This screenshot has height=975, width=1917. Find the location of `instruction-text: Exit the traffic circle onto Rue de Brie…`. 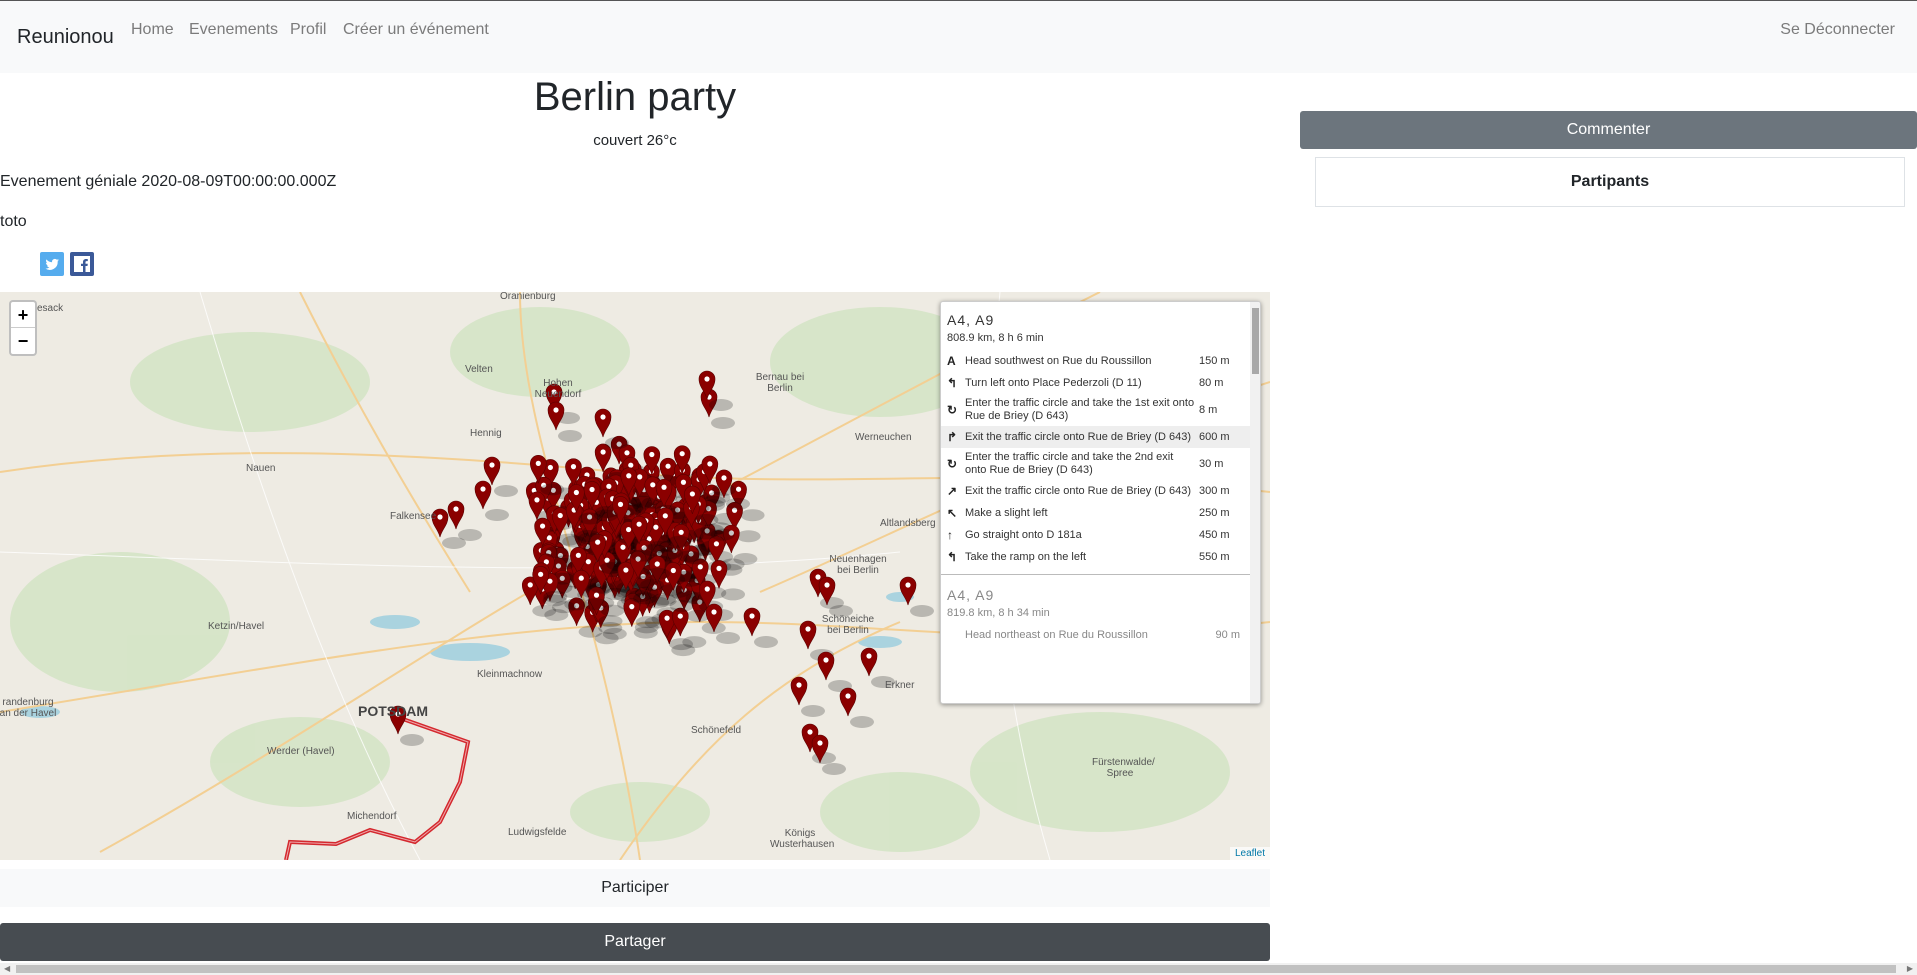

instruction-text: Exit the traffic circle onto Rue de Brie… is located at coordinates (1078, 490).